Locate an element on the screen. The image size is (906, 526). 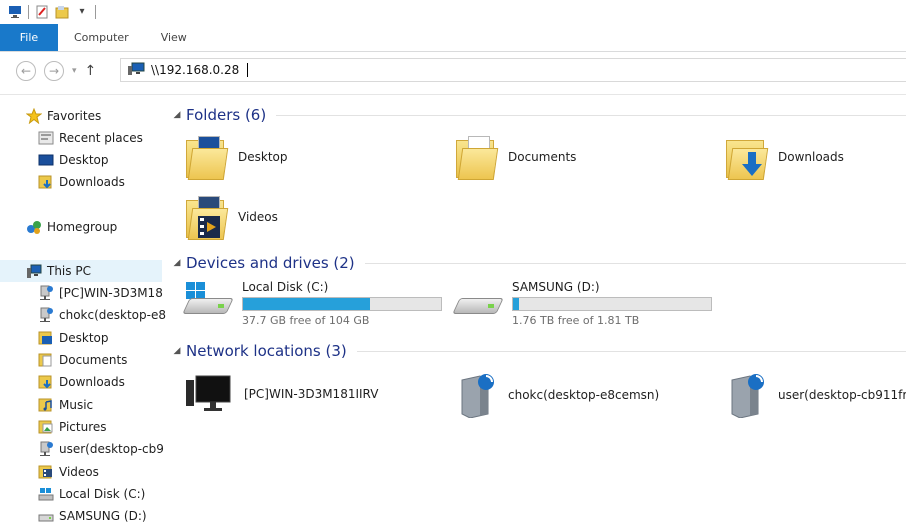
navigation-bar: ← → ▾ ↑ \\192.168.0.28 is located at coordinates (453, 71).